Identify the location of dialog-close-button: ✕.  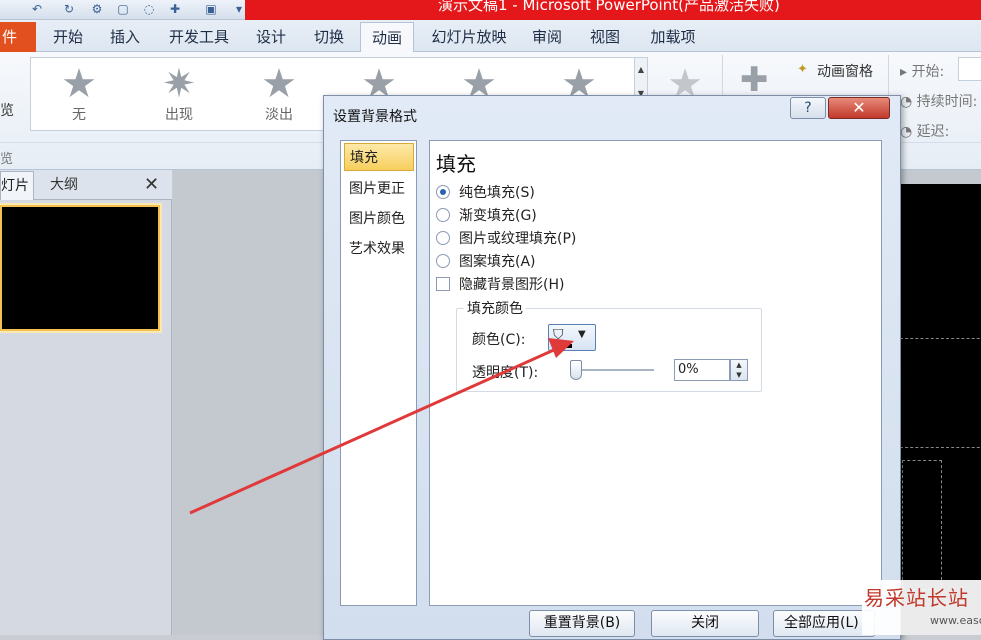
(859, 108).